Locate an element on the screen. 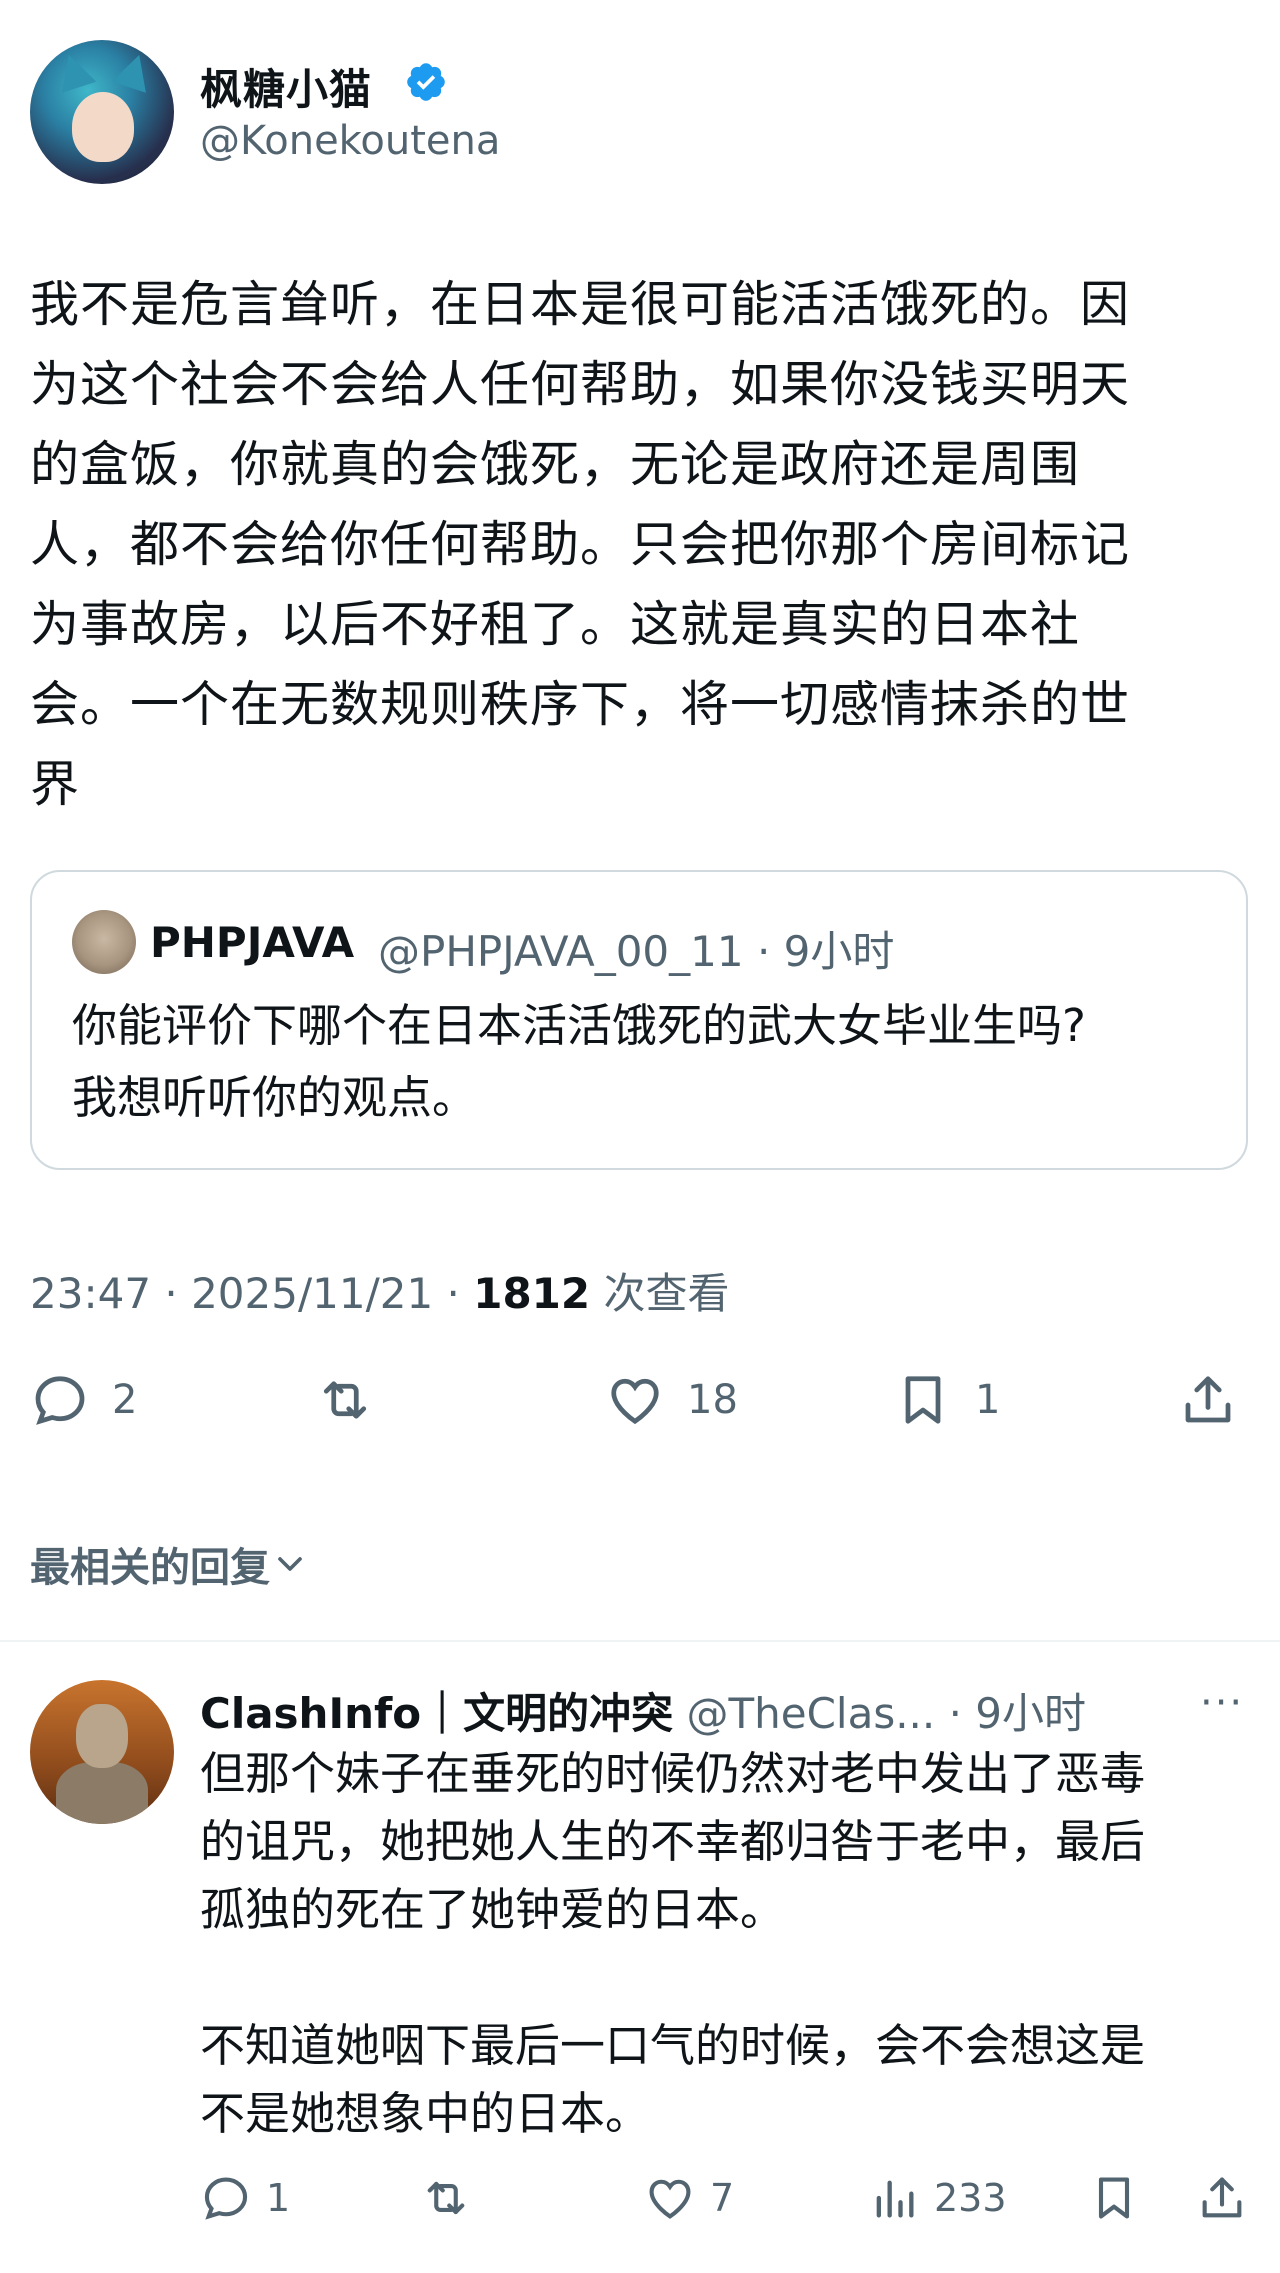 Image resolution: width=1280 pixels, height=2273 pixels. reply-author-avatar is located at coordinates (102, 1752).